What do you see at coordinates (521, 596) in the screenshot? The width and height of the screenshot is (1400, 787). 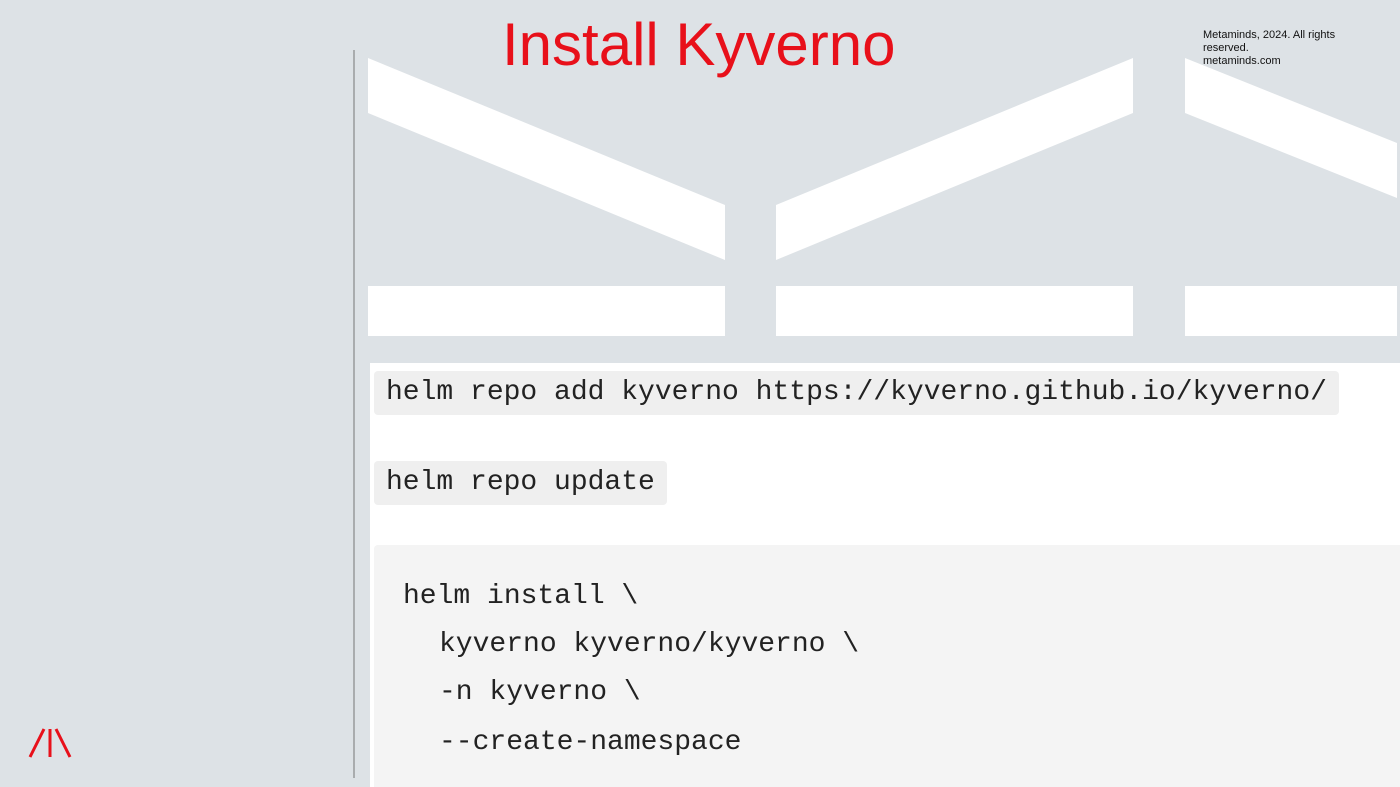 I see `code-line: helm install \` at bounding box center [521, 596].